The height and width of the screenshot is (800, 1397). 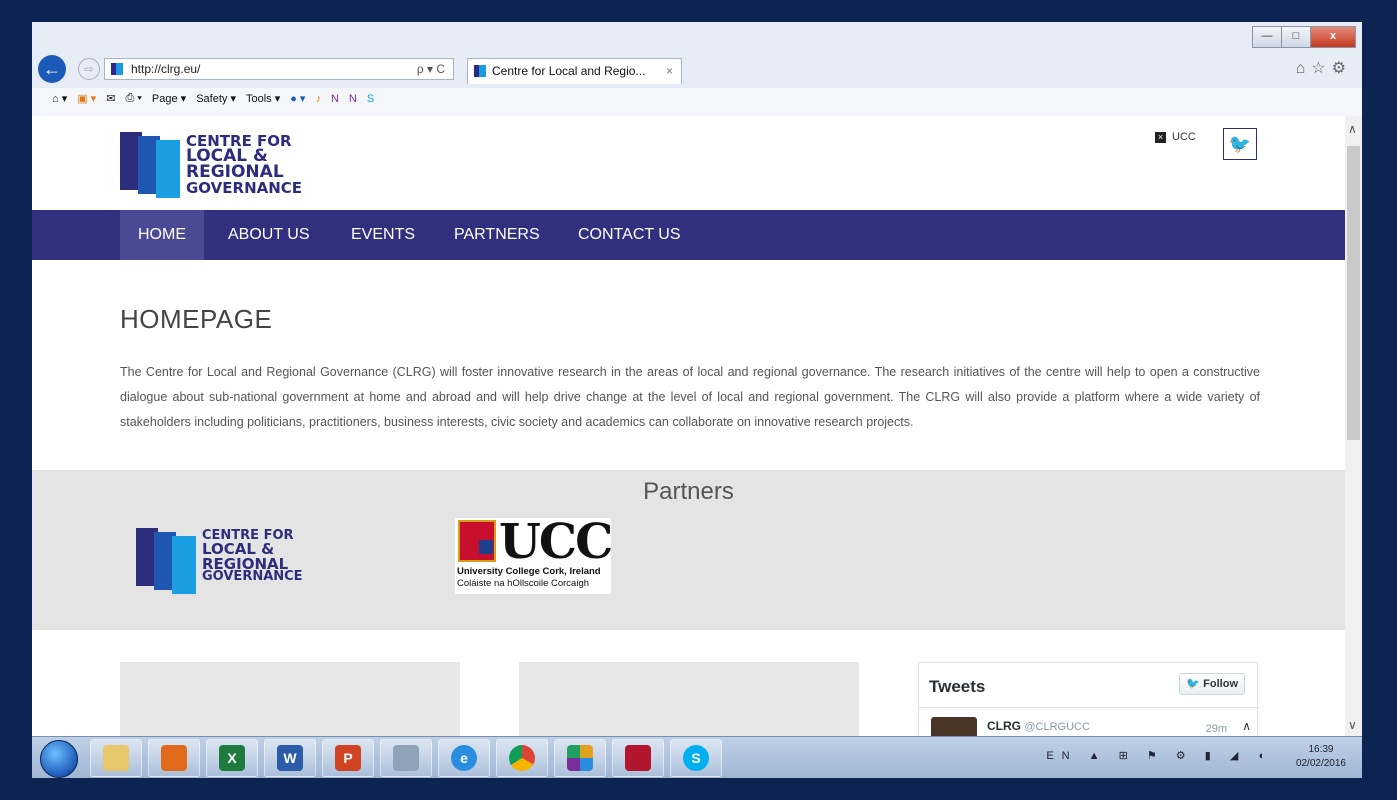 I want to click on nav-partners: PARTNERS, so click(x=497, y=235).